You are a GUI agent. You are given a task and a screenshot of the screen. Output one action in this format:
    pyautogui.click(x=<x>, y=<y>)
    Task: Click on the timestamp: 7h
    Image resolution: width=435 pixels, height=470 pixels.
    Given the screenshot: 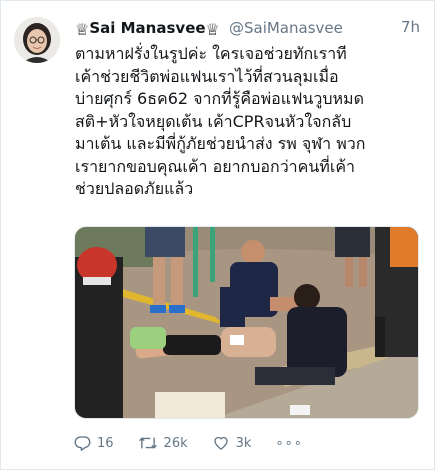 What is the action you would take?
    pyautogui.click(x=410, y=27)
    